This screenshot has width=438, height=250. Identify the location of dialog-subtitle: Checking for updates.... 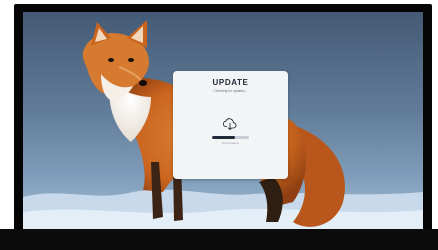
(230, 91).